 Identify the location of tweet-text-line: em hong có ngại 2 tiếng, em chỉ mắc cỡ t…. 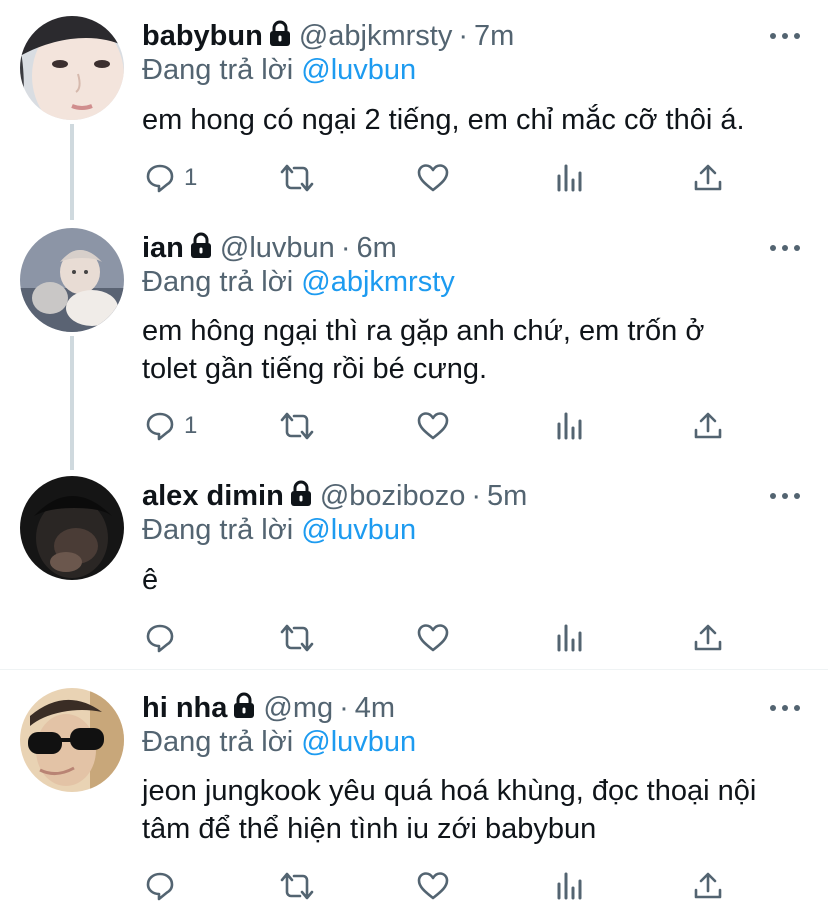
(443, 120).